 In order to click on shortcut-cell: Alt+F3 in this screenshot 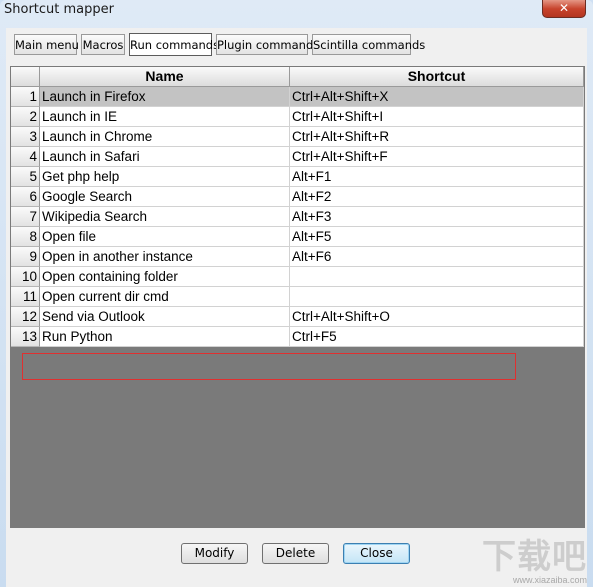, I will do `click(437, 217)`.